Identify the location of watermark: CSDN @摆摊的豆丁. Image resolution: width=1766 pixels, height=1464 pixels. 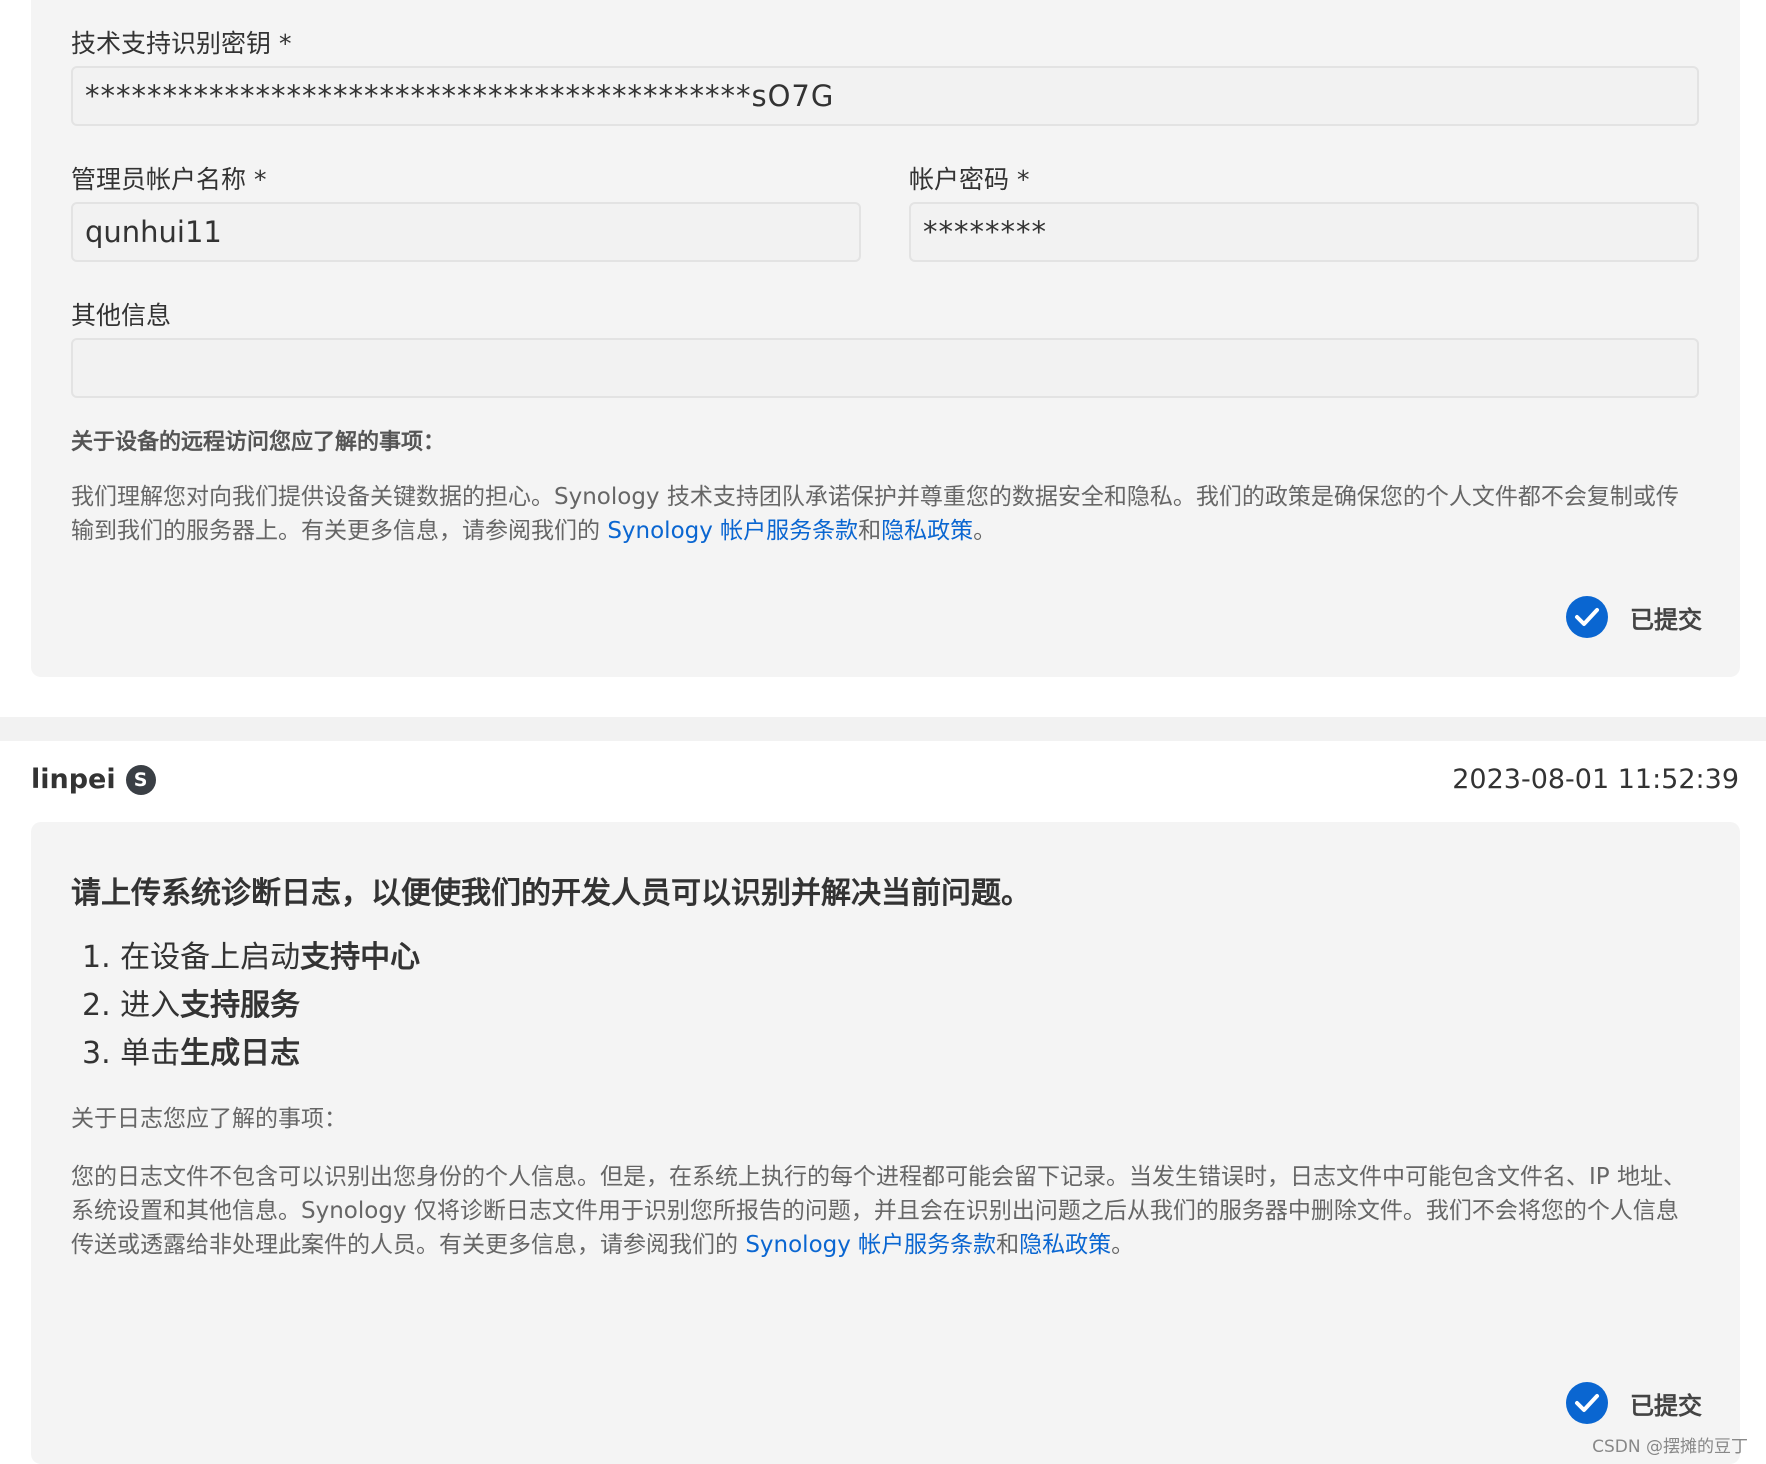
(1670, 1447).